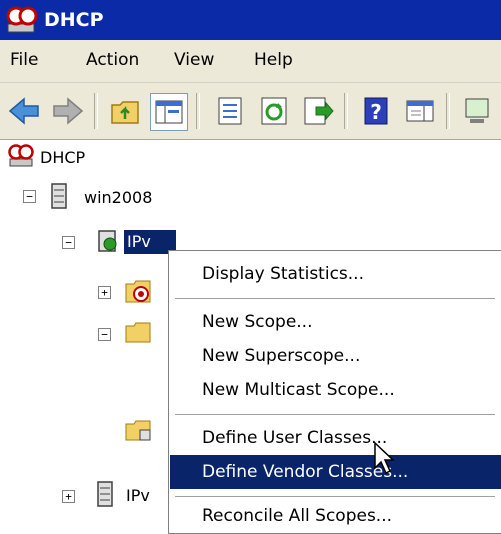 This screenshot has width=501, height=534. I want to click on dhcp-root-icon, so click(21, 155).